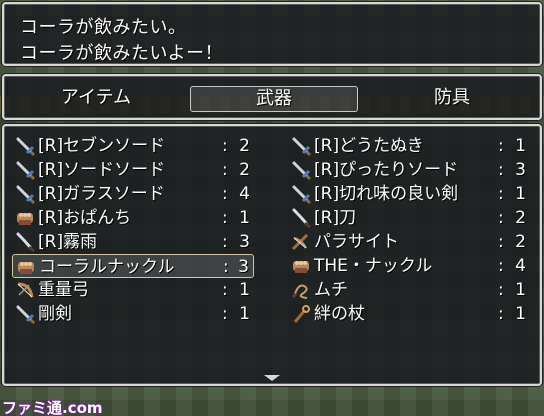 The width and height of the screenshot is (544, 416). I want to click on item-name: ムチ, so click(331, 290).